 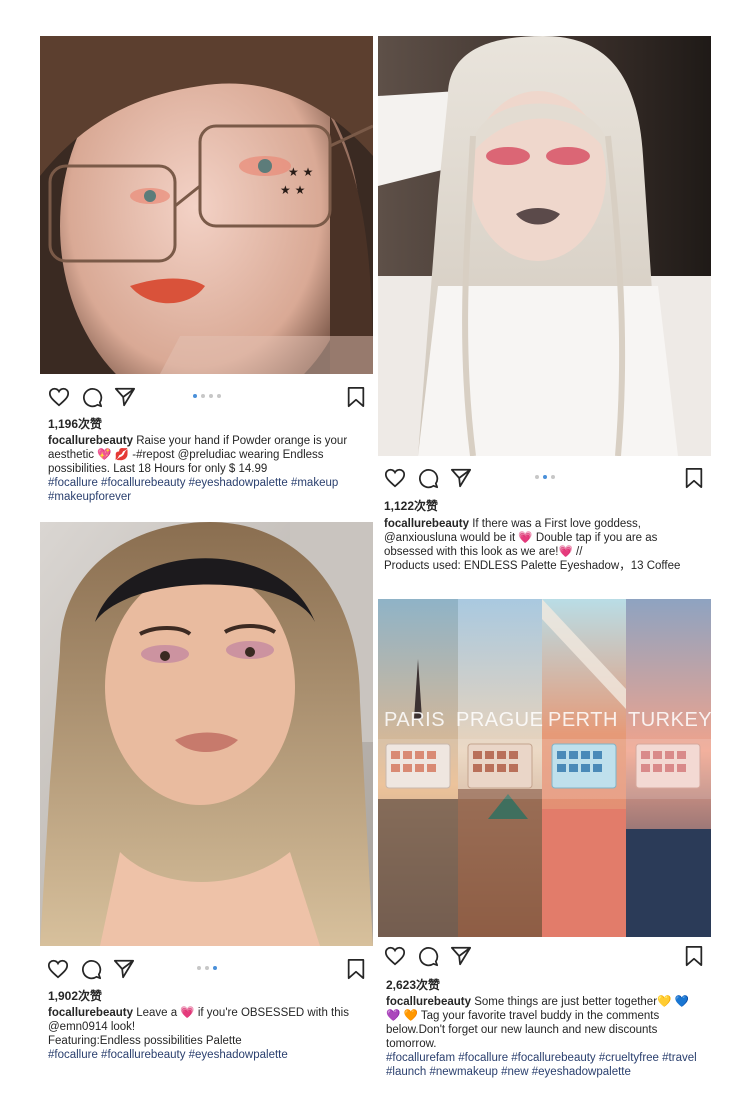 What do you see at coordinates (75, 995) in the screenshot?
I see `like-count: 1,902次赞` at bounding box center [75, 995].